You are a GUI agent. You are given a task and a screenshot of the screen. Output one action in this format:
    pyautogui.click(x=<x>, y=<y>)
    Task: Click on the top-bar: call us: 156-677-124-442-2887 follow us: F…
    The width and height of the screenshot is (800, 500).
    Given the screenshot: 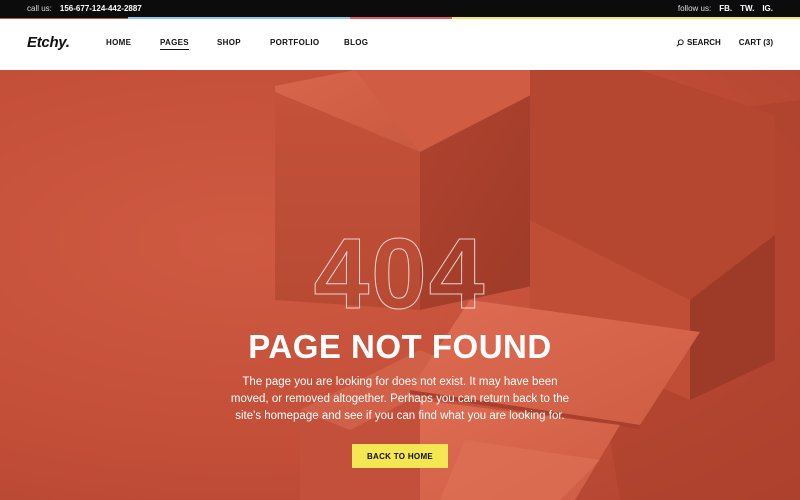 What is the action you would take?
    pyautogui.click(x=400, y=9)
    